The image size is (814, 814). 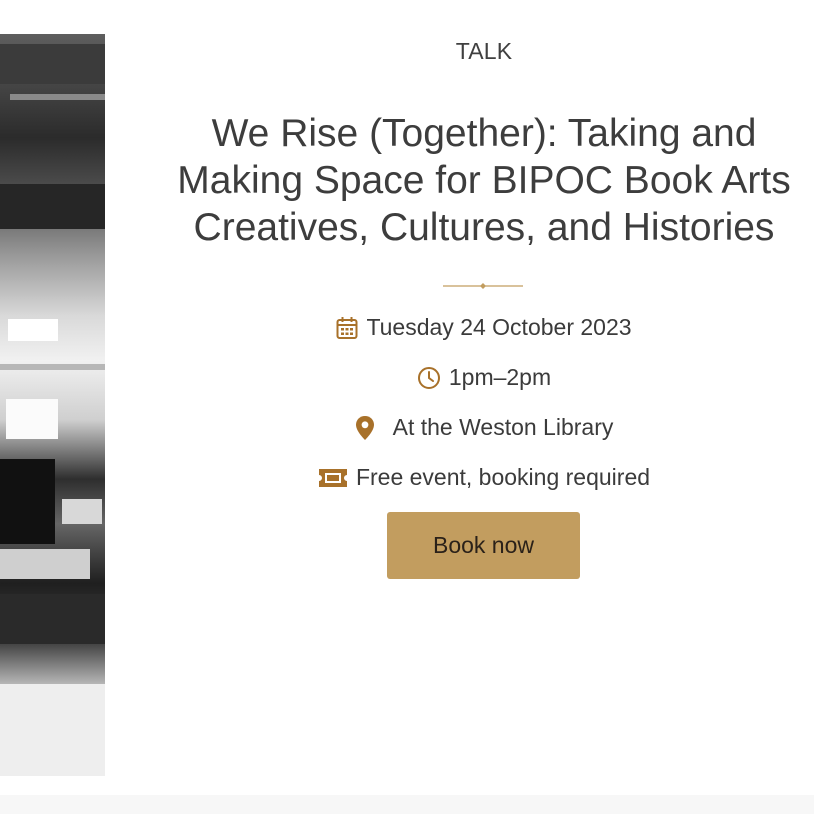 I want to click on ticket-icon, so click(x=332, y=477).